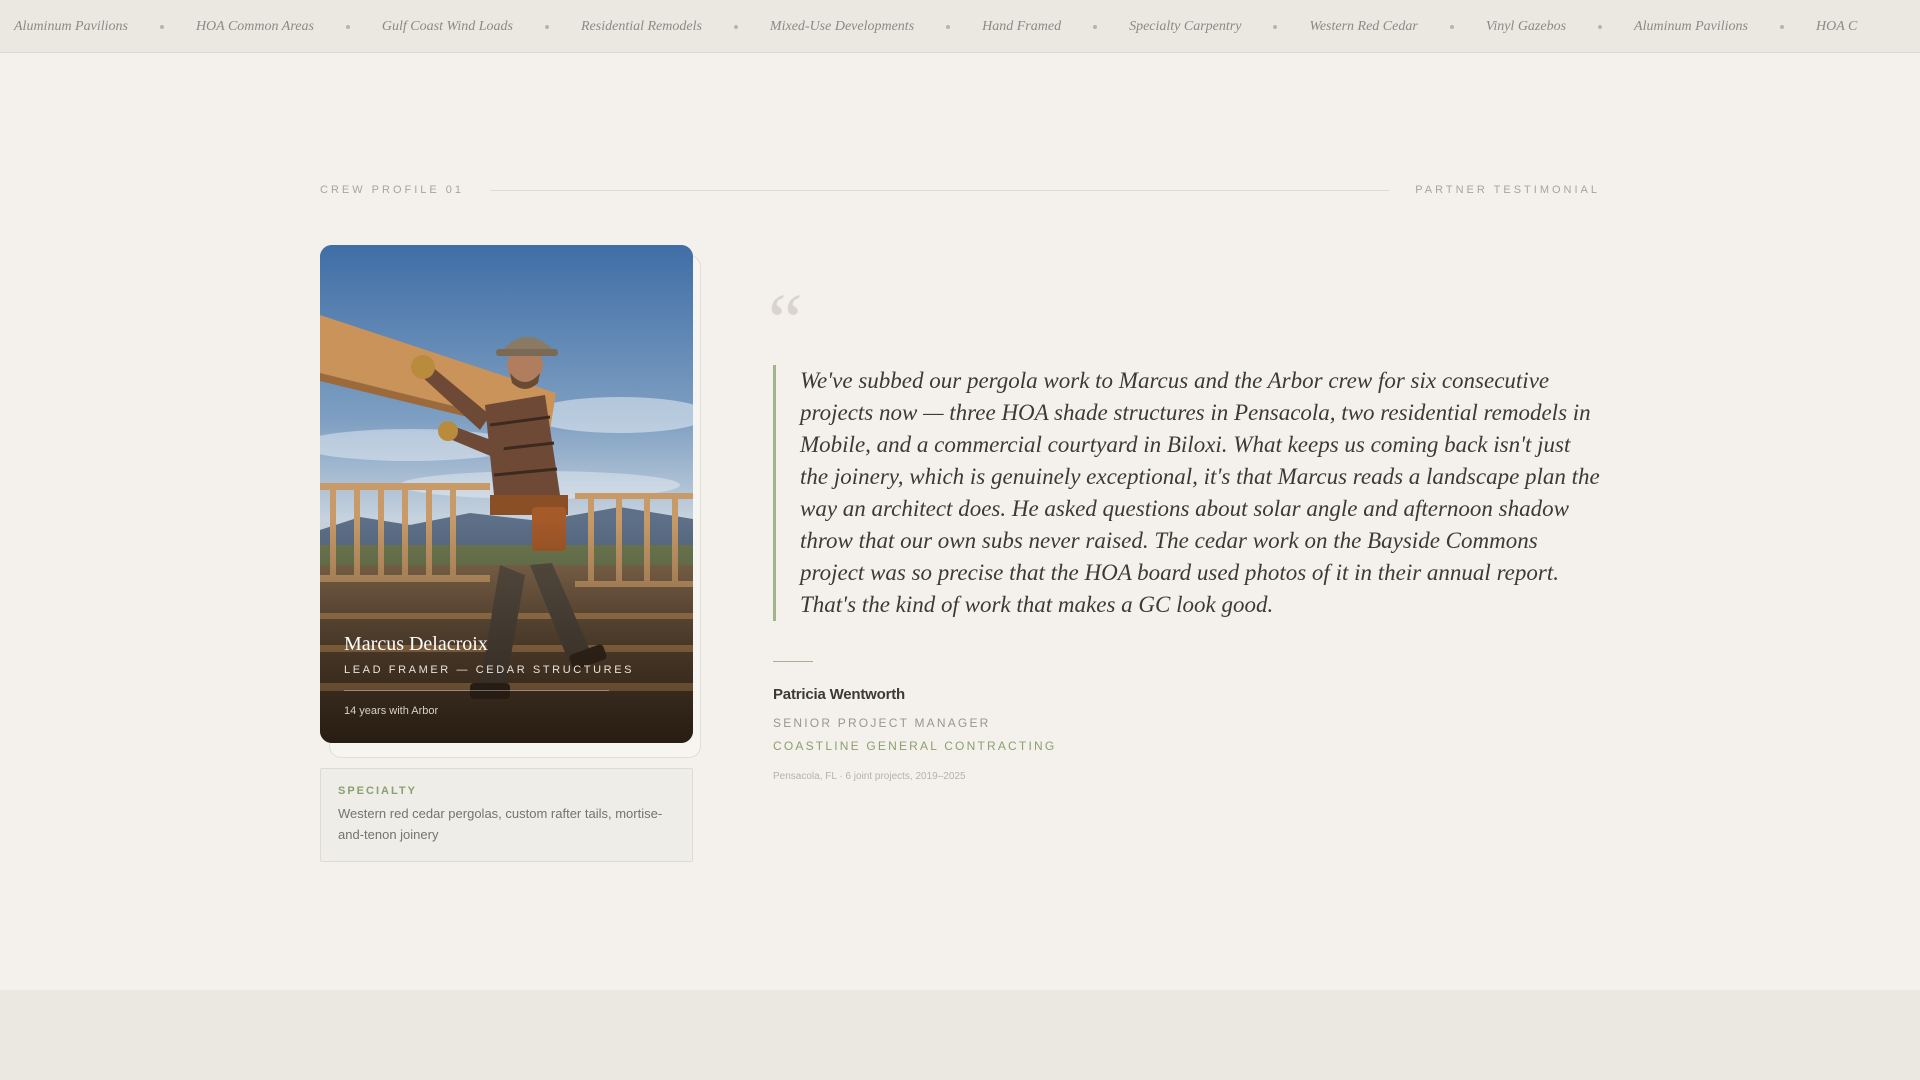 The width and height of the screenshot is (1920, 1080). What do you see at coordinates (254, 26) in the screenshot?
I see `ticker-item: HOA Common Areas` at bounding box center [254, 26].